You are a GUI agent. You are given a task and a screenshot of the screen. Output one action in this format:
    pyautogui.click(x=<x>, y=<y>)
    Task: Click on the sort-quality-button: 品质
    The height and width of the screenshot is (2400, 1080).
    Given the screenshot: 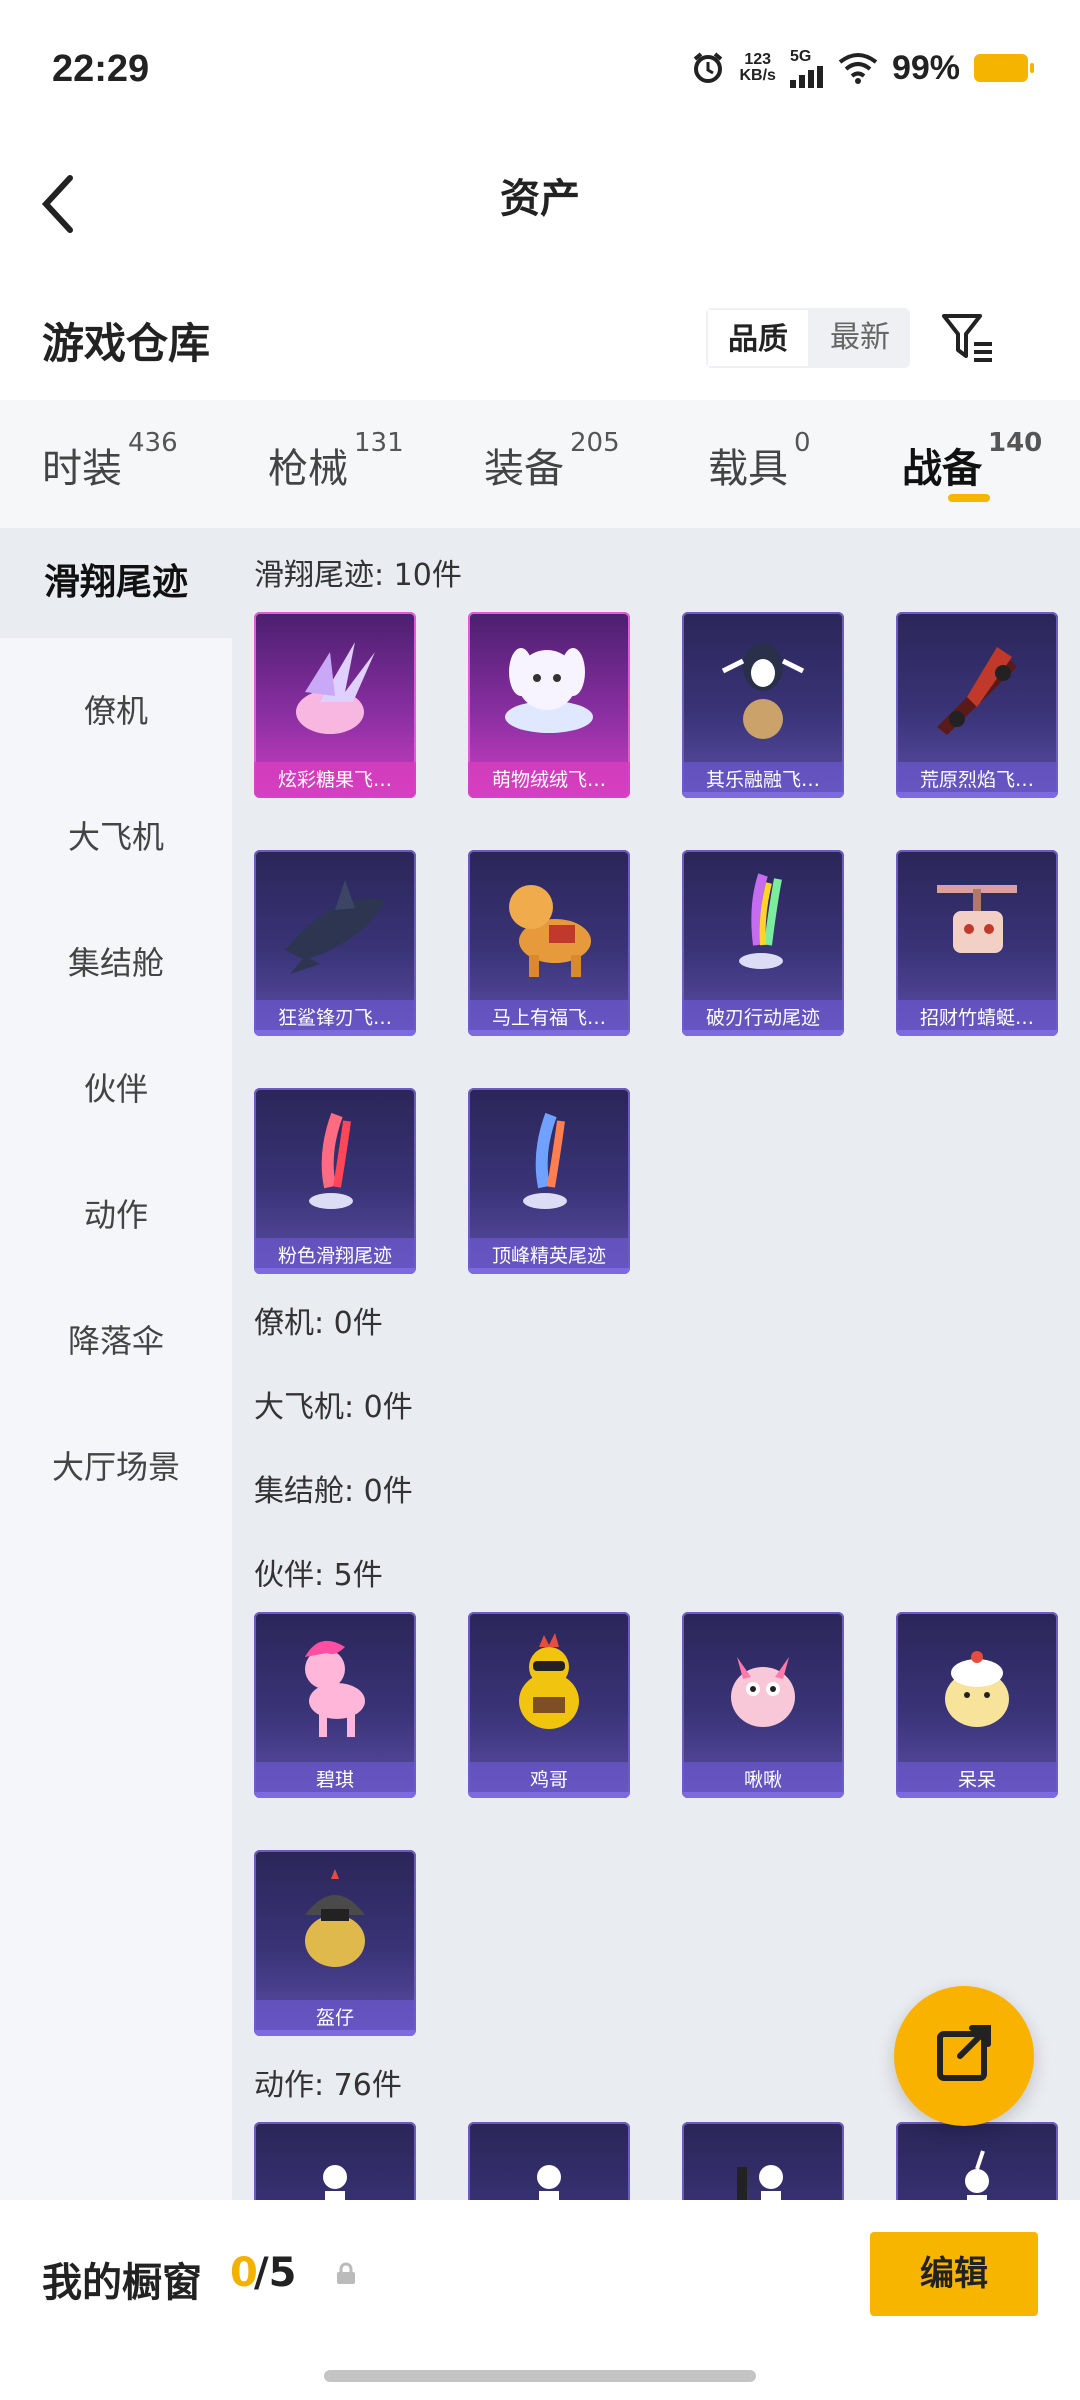 What is the action you would take?
    pyautogui.click(x=758, y=338)
    